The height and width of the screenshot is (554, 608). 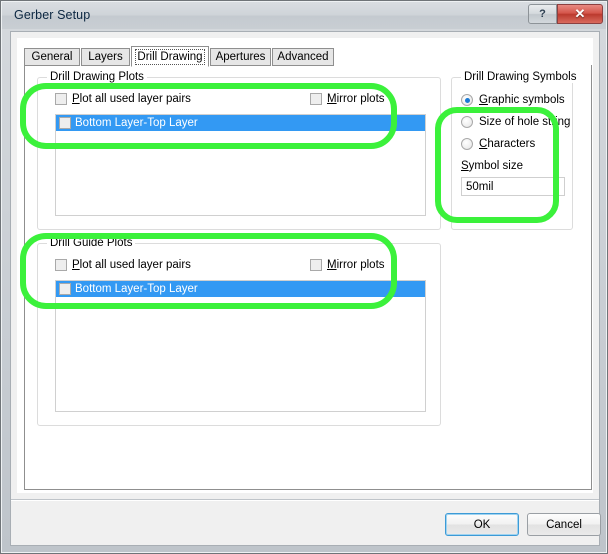 I want to click on group-label-drill-guide-plots: Drill Guide Plots, so click(x=91, y=243).